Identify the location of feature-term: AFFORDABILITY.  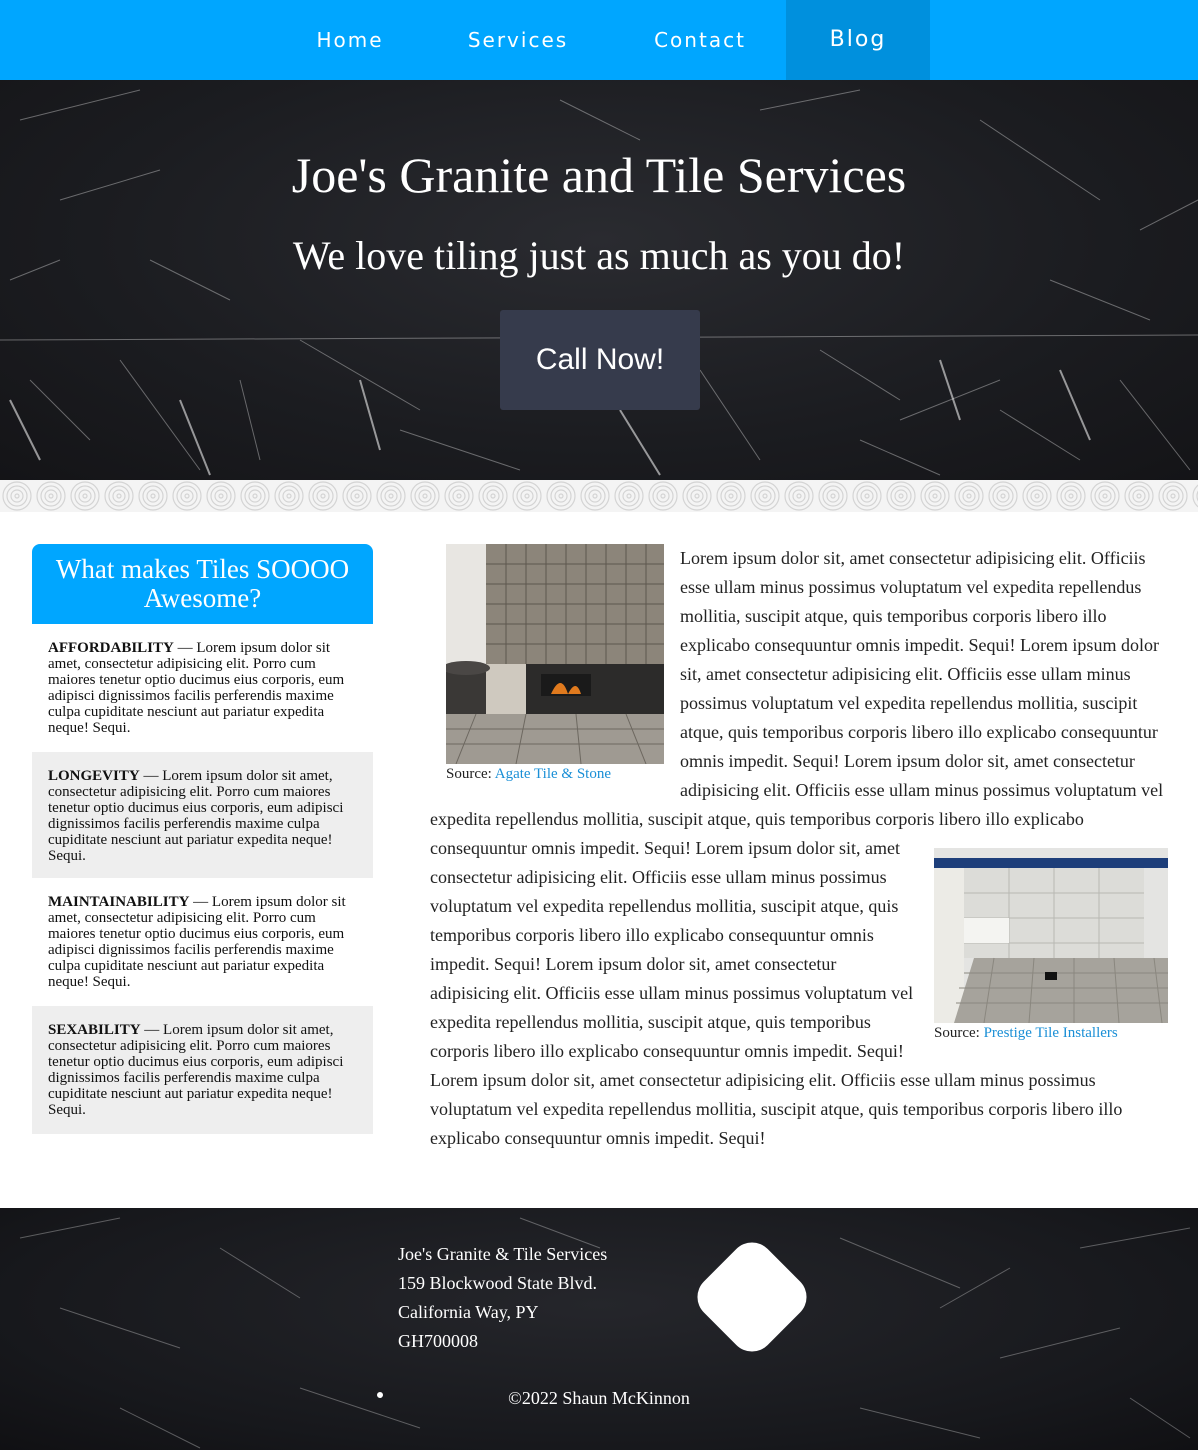
(111, 648).